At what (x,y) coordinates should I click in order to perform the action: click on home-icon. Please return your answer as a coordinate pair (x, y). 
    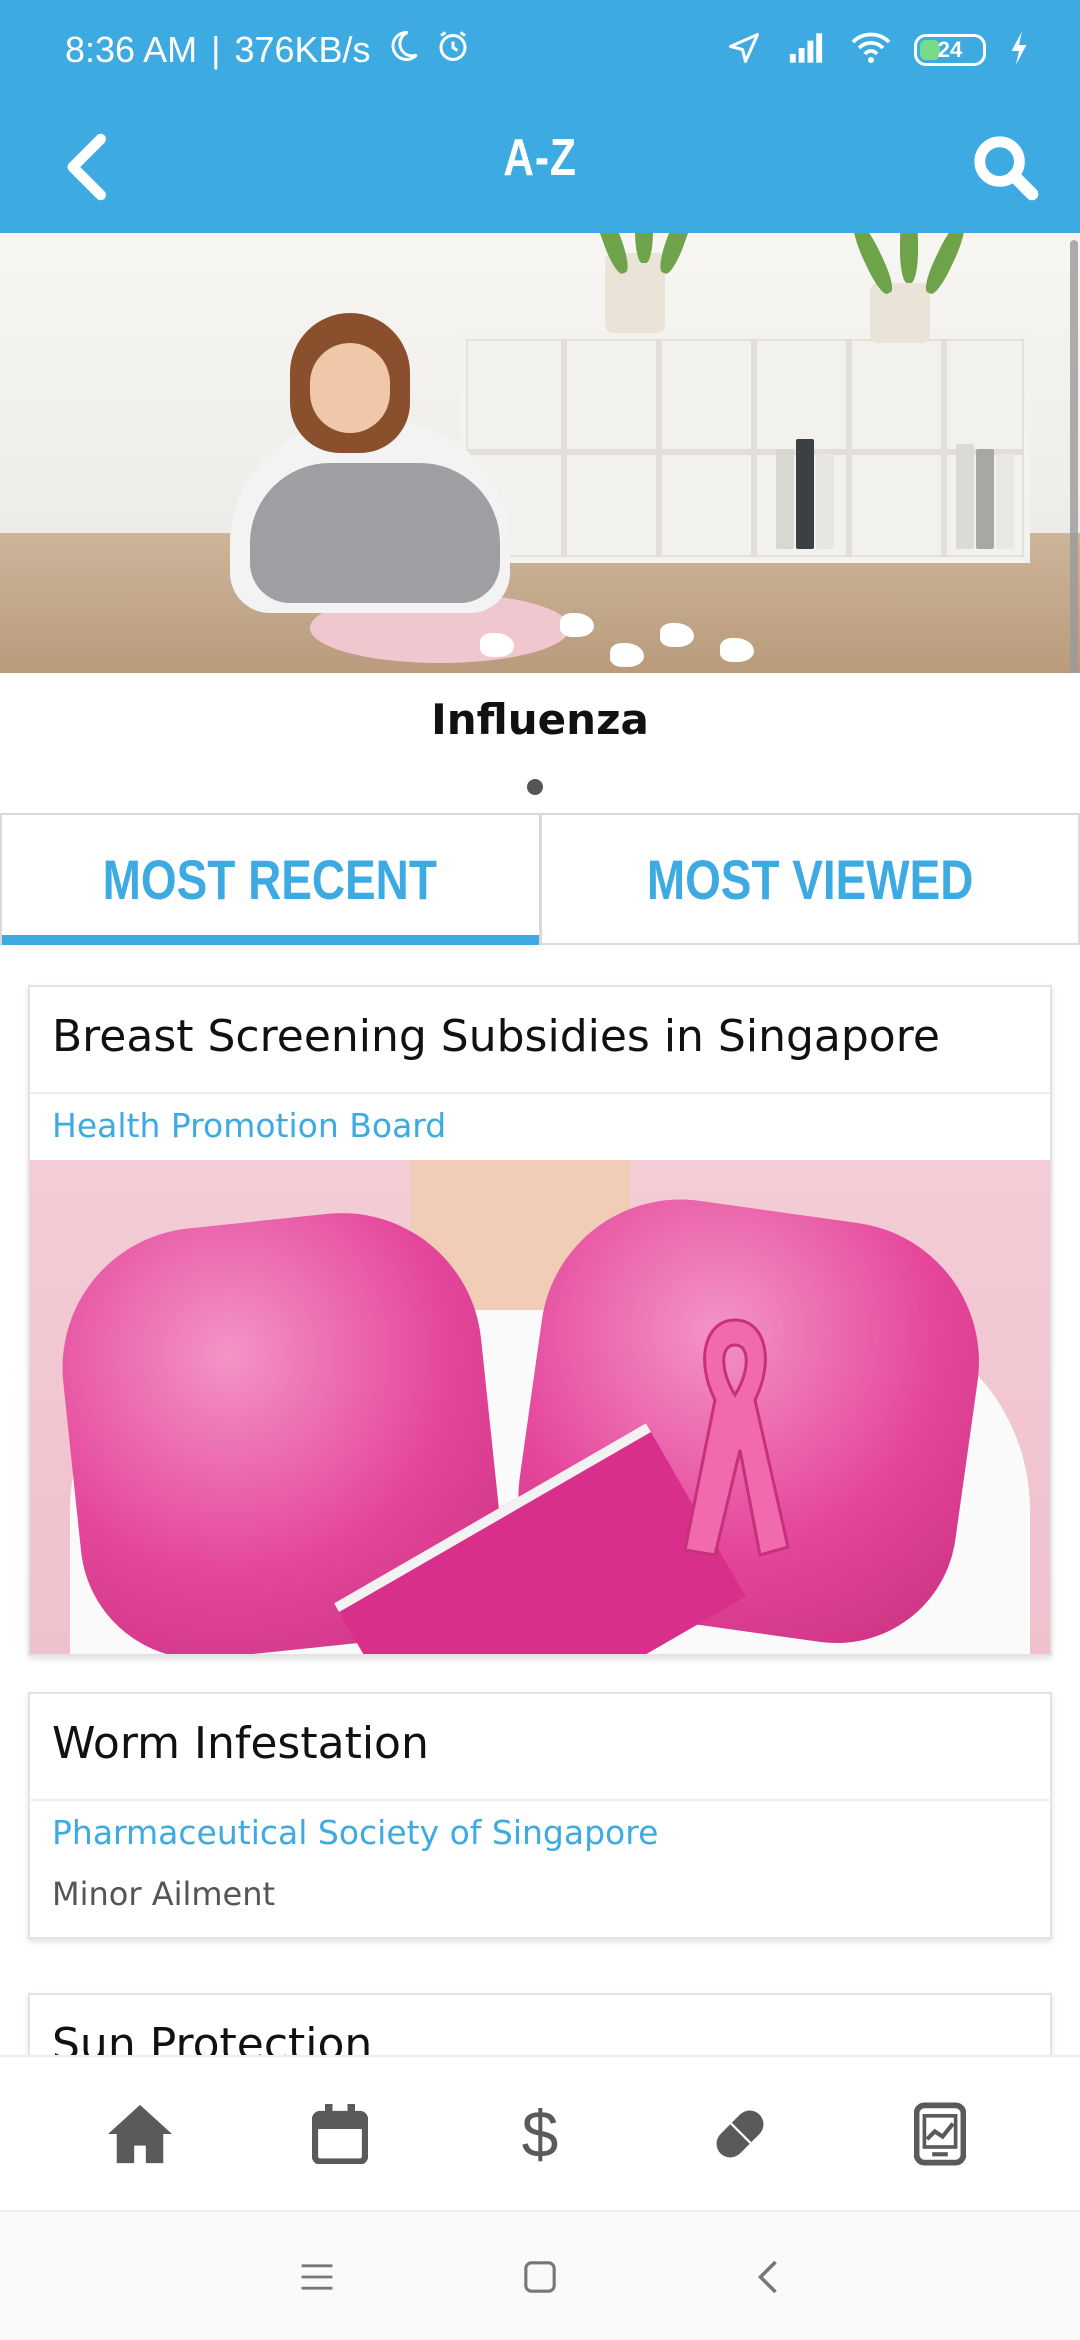
    Looking at the image, I should click on (140, 2133).